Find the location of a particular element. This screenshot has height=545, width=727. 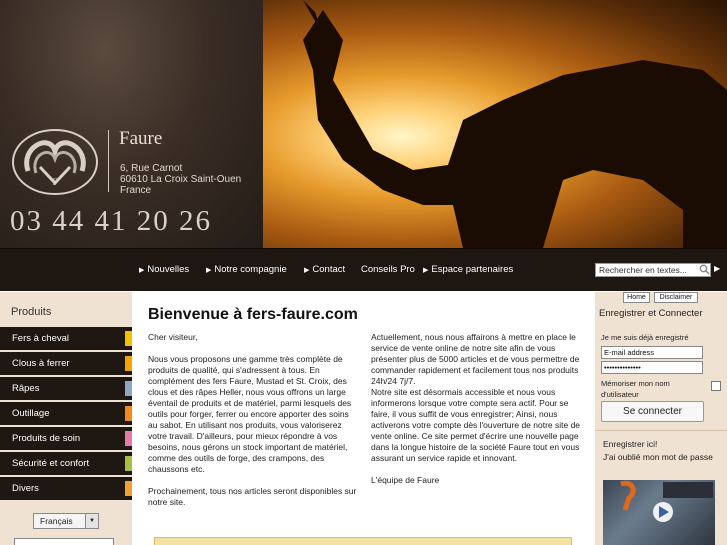

product-label: Outillage is located at coordinates (31, 413).